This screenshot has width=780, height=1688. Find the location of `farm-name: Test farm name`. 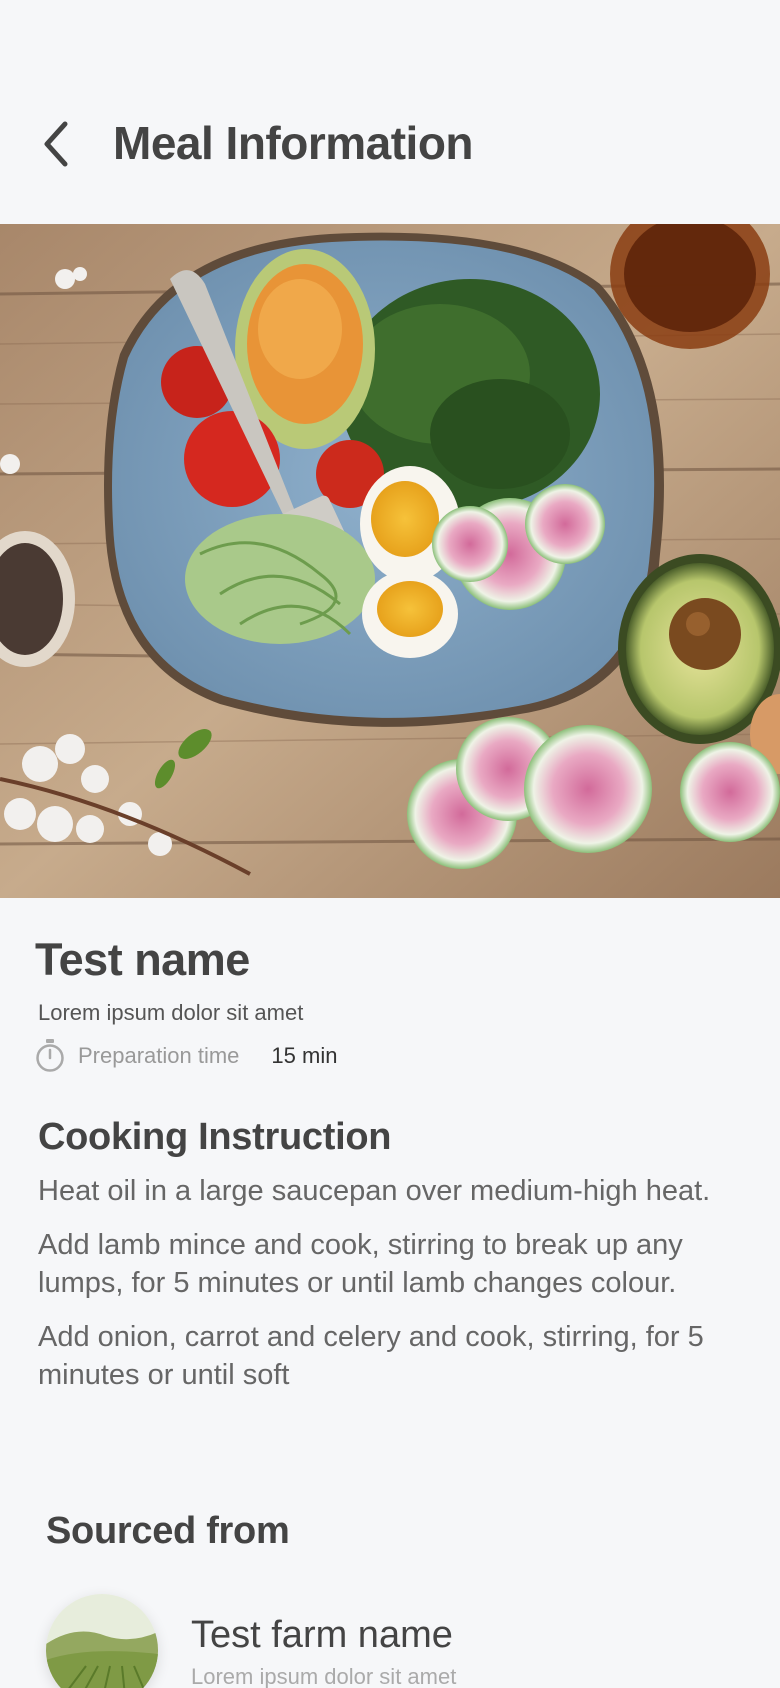

farm-name: Test farm name is located at coordinates (322, 1635).